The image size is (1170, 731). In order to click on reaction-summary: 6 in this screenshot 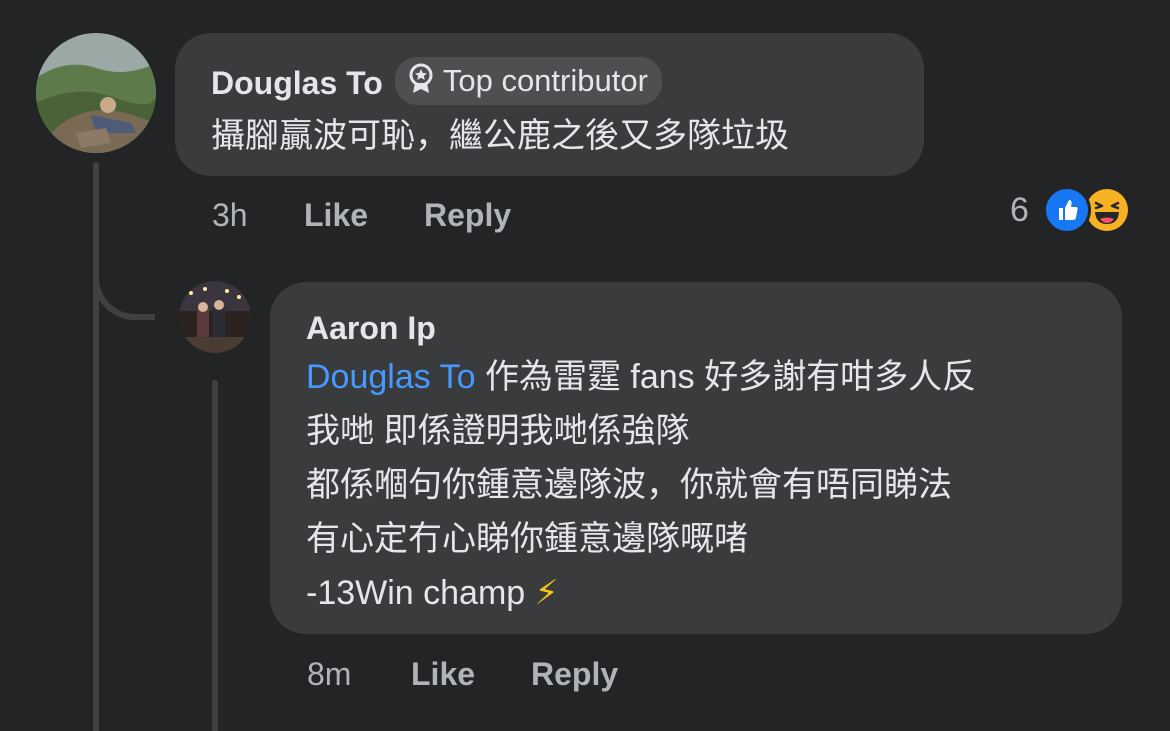, I will do `click(1070, 210)`.